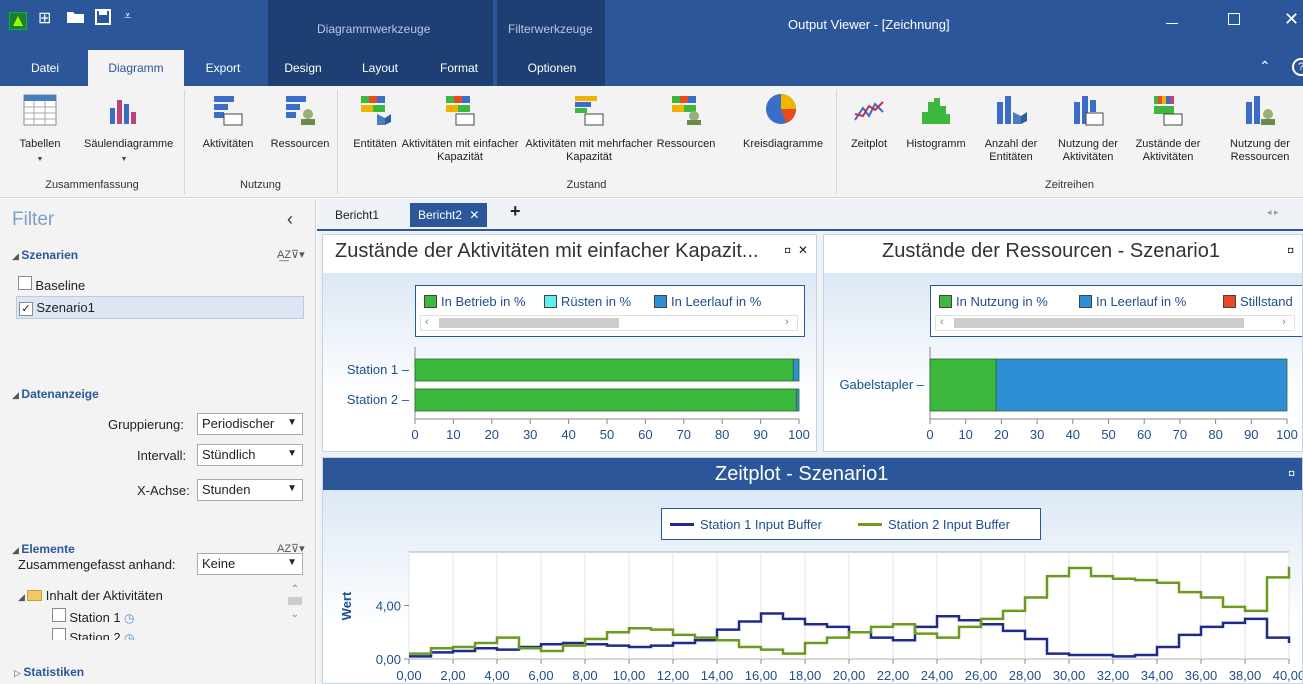  What do you see at coordinates (250, 455) in the screenshot?
I see `intervall-select: Stündlich ▼` at bounding box center [250, 455].